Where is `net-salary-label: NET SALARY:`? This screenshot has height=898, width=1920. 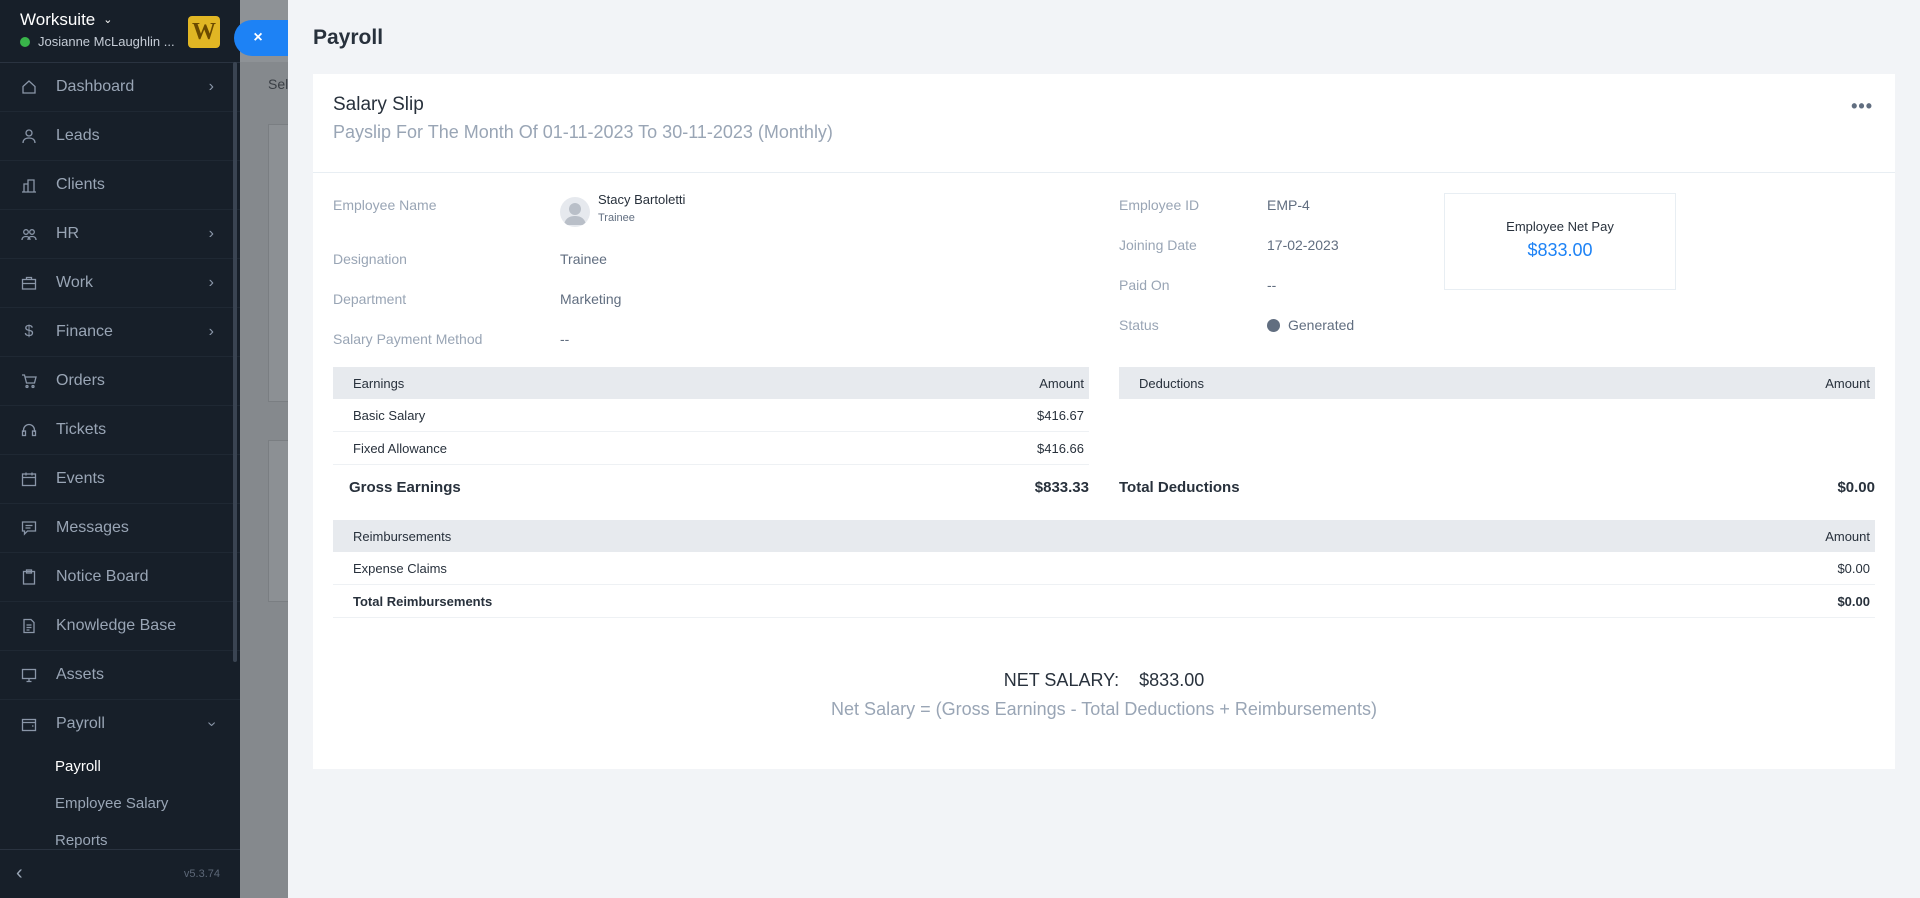 net-salary-label: NET SALARY: is located at coordinates (1061, 680).